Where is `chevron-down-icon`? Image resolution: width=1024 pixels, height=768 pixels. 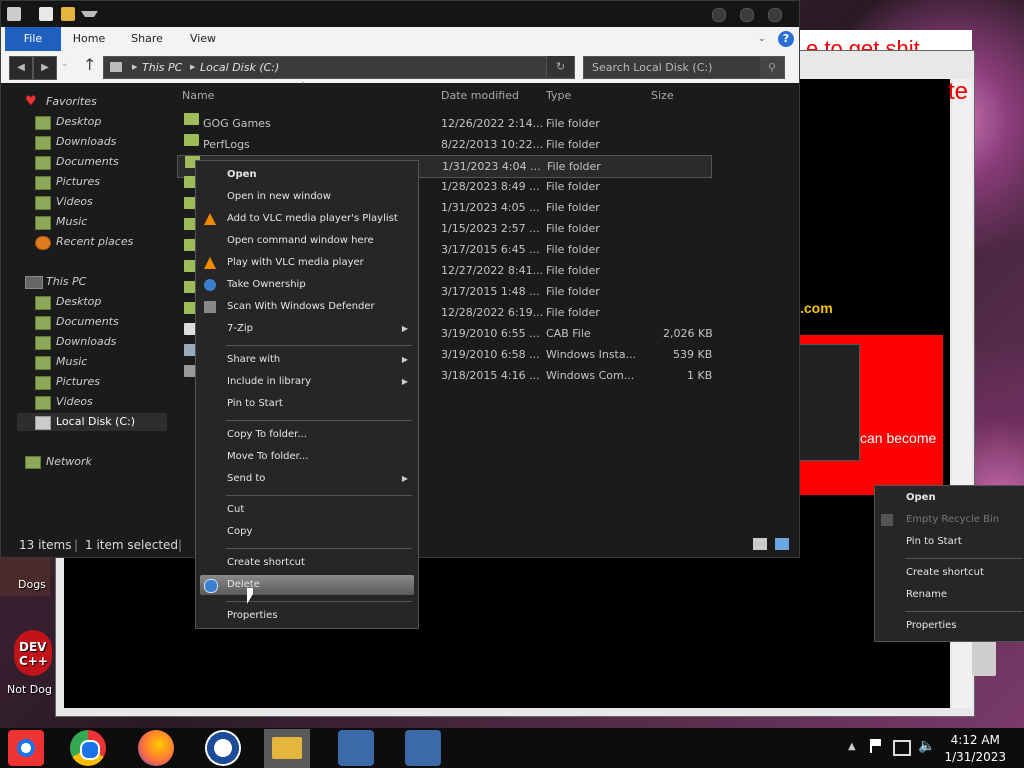 chevron-down-icon is located at coordinates (89, 17).